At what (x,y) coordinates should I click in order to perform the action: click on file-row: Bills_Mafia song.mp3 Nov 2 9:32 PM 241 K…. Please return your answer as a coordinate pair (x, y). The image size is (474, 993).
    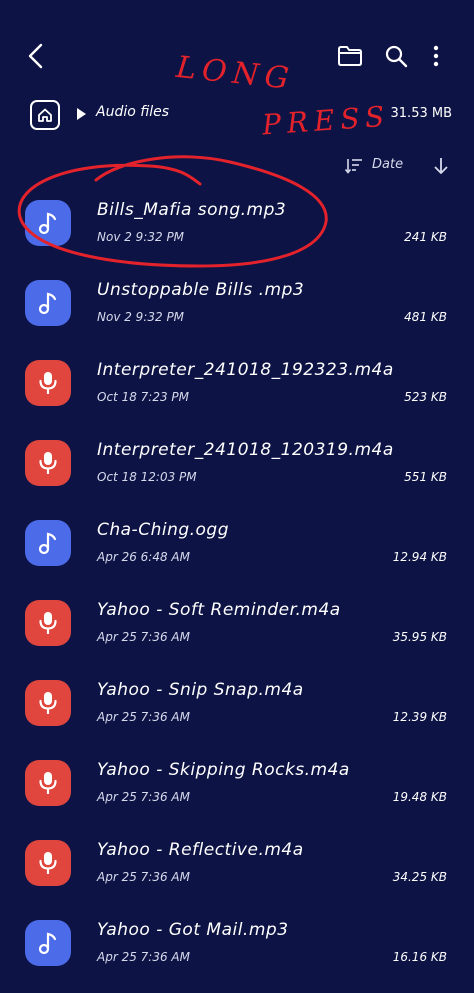
    Looking at the image, I should click on (237, 222).